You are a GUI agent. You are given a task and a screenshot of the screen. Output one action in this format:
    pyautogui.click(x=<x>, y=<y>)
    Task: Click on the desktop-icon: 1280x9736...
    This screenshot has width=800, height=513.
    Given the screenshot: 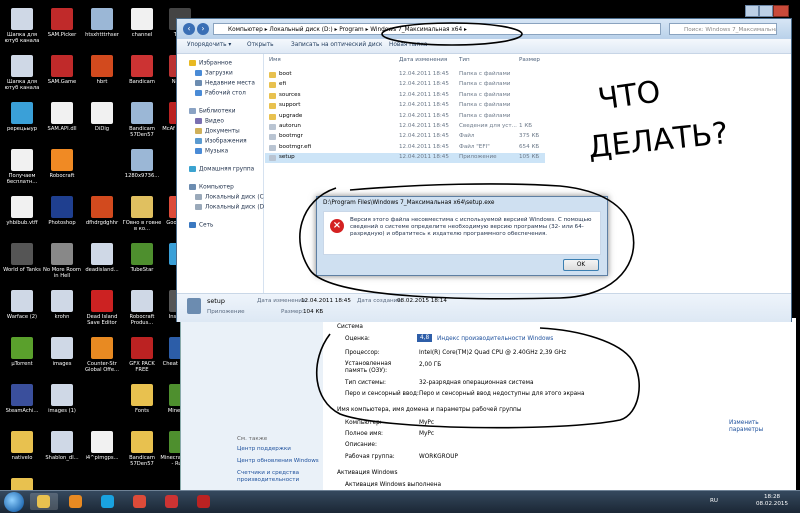 What is the action you would take?
    pyautogui.click(x=142, y=164)
    